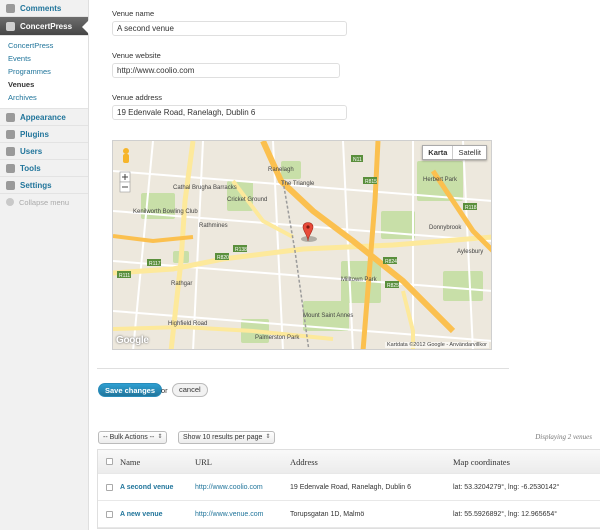 Image resolution: width=600 pixels, height=530 pixels. What do you see at coordinates (31, 151) in the screenshot?
I see `menu-users-label: Users` at bounding box center [31, 151].